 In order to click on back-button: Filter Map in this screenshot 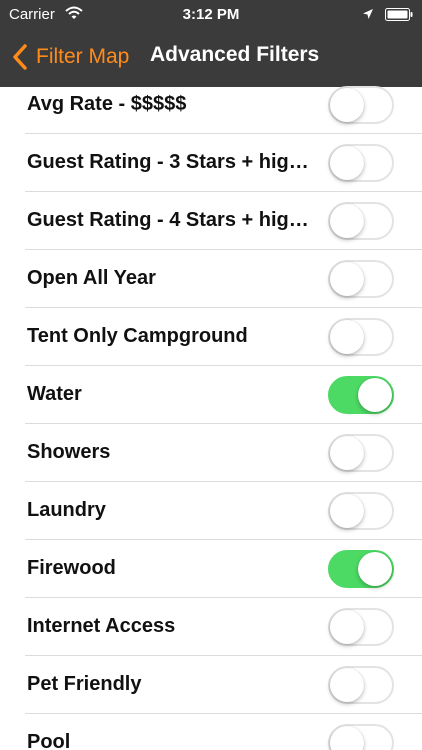, I will do `click(70, 57)`.